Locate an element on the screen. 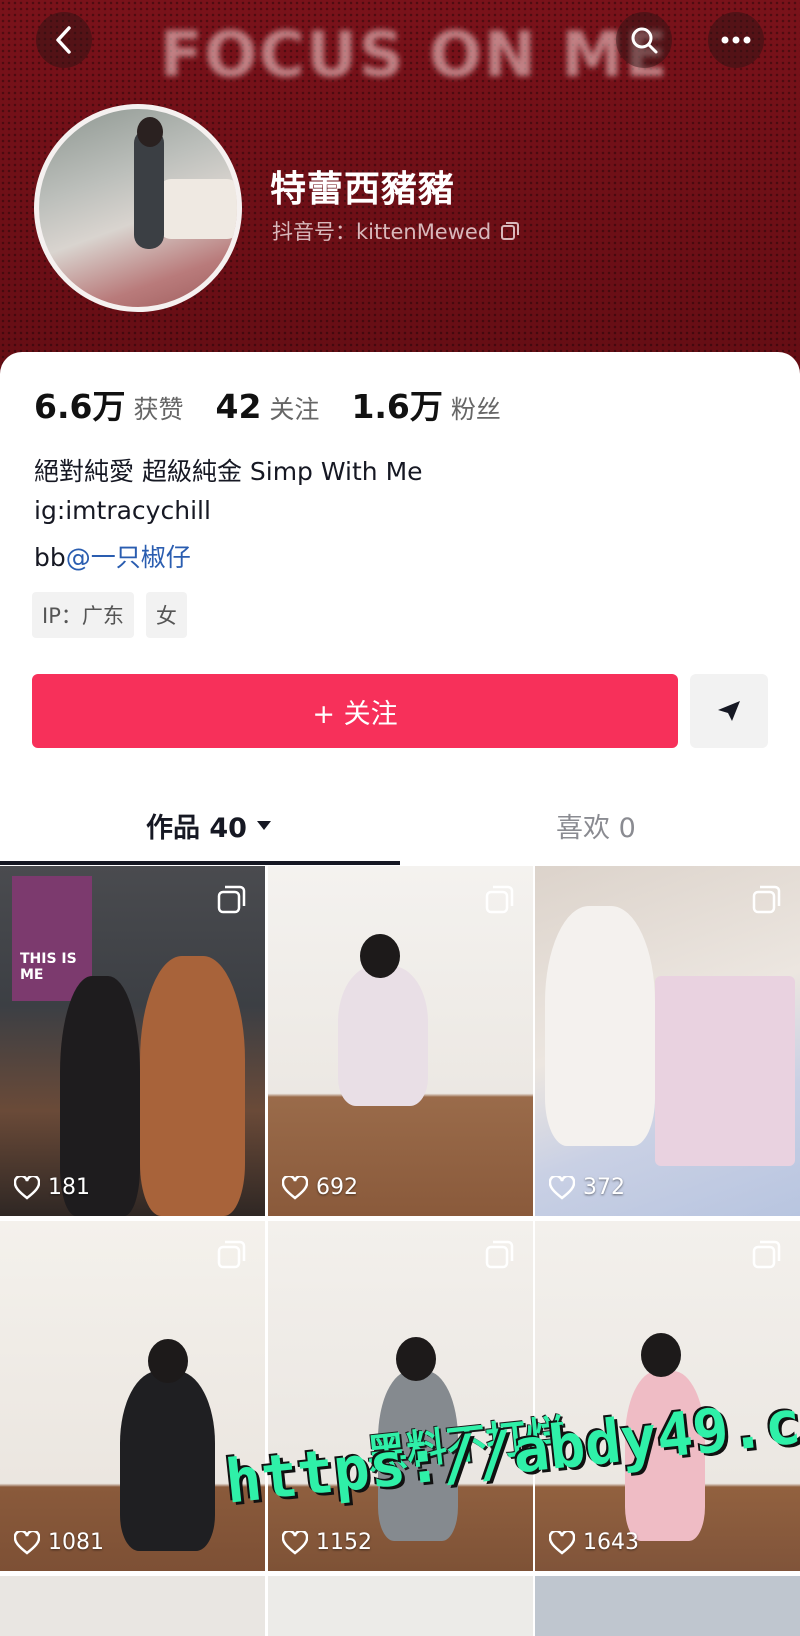 The height and width of the screenshot is (1636, 800). post-likes-count: 181 is located at coordinates (69, 1187).